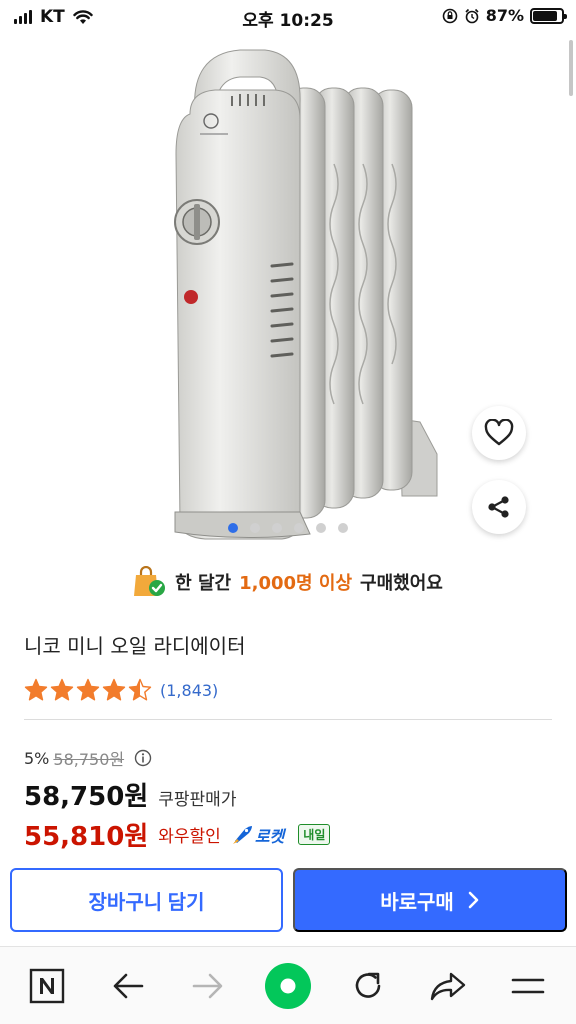 The image size is (576, 1024). I want to click on divider, so click(288, 719).